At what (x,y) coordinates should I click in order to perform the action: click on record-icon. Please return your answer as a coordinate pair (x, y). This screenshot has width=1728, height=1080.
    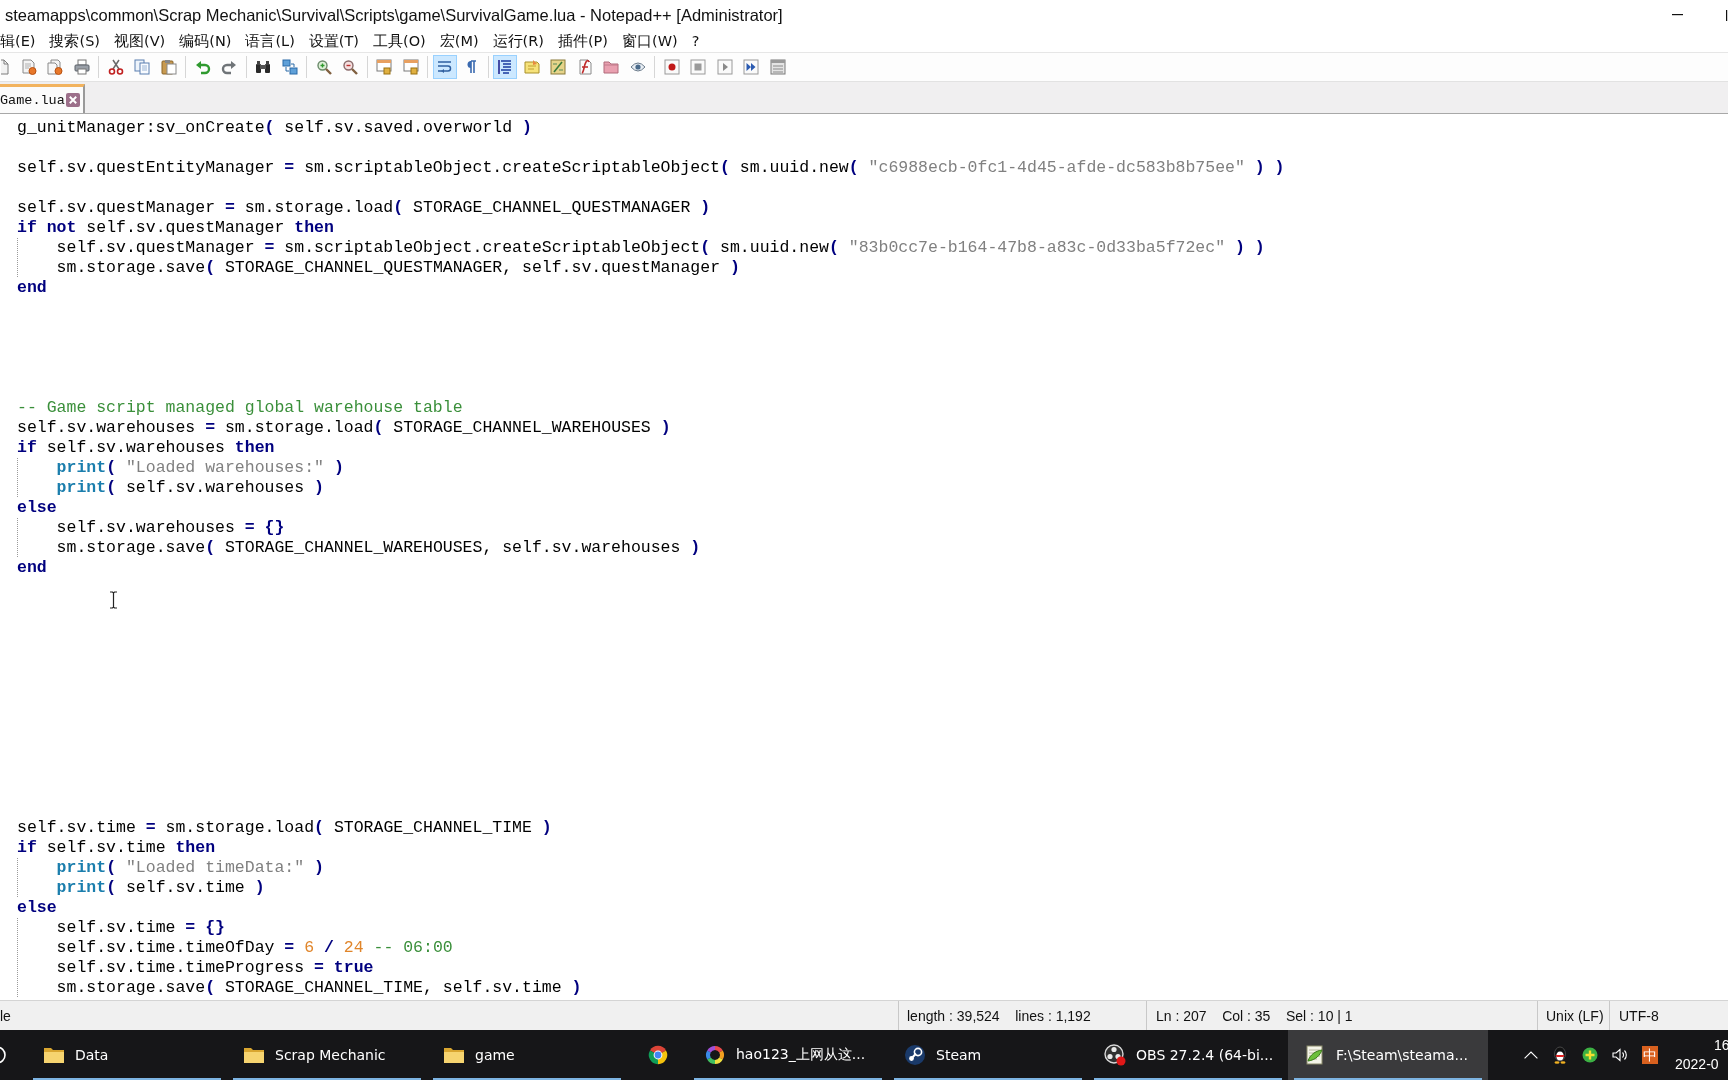
    Looking at the image, I should click on (671, 67).